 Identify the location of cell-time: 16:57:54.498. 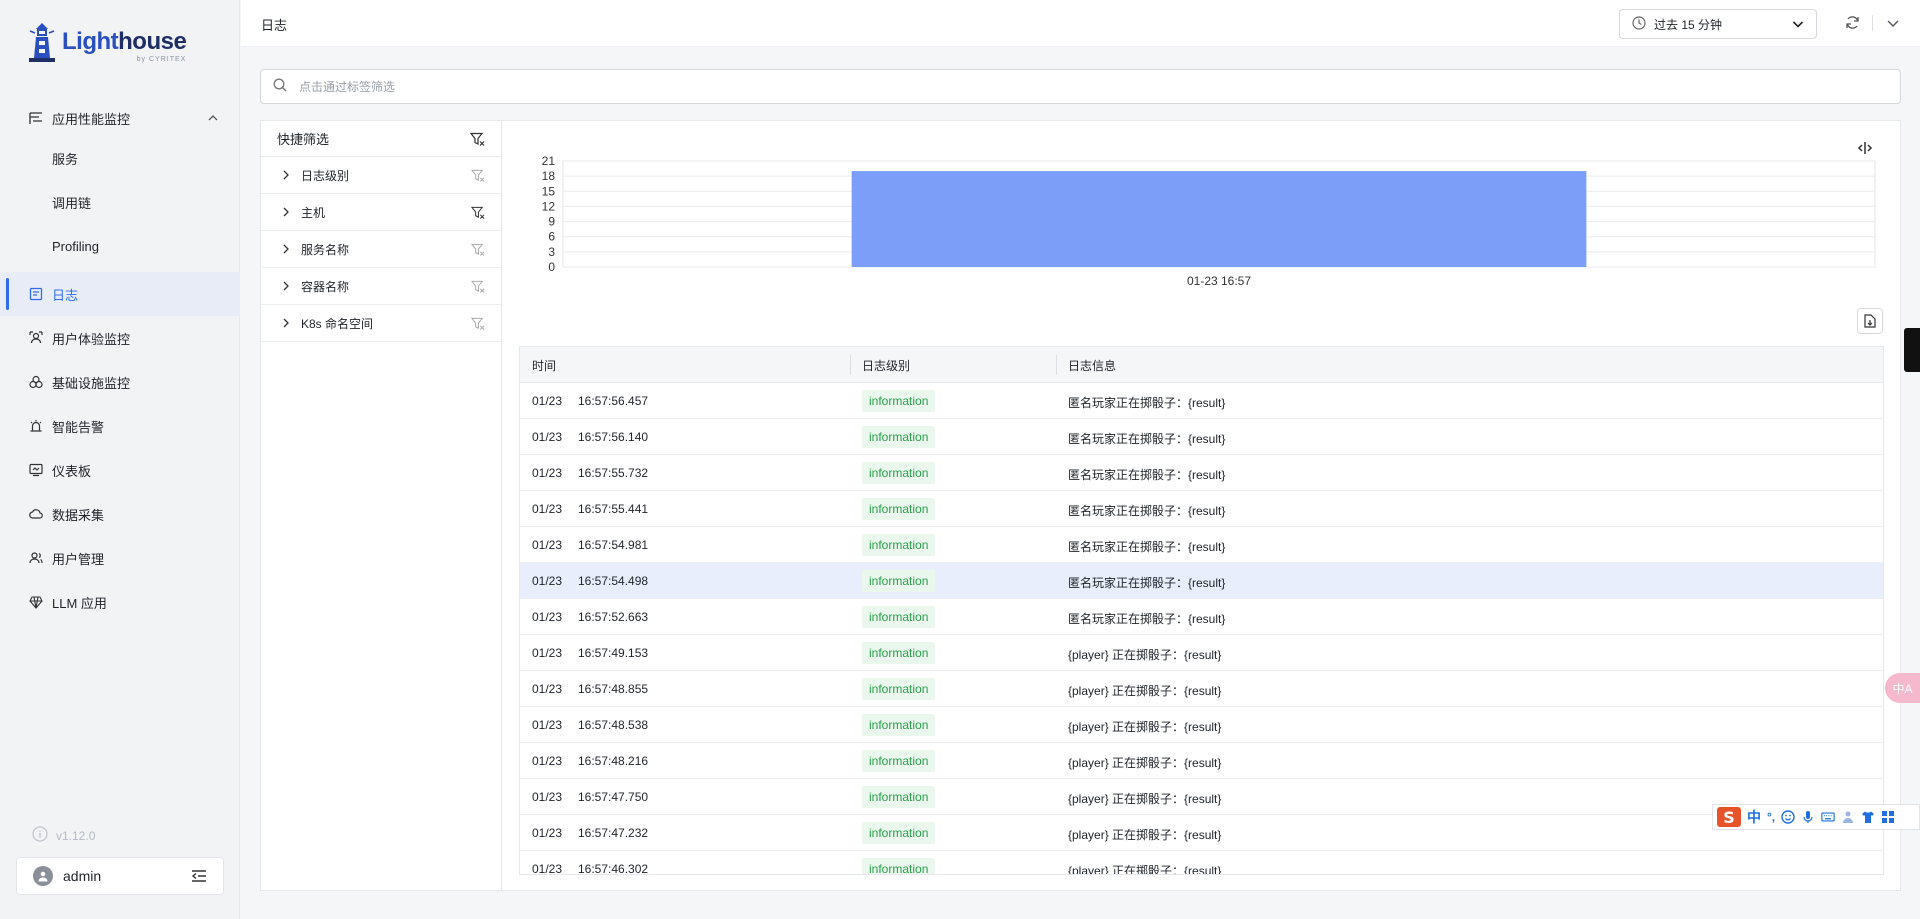
(613, 581).